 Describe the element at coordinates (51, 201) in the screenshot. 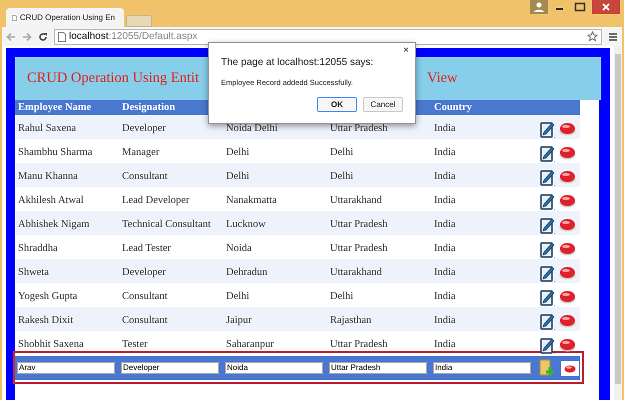

I see `table-cell-text: Akhilesh Atwal` at that location.